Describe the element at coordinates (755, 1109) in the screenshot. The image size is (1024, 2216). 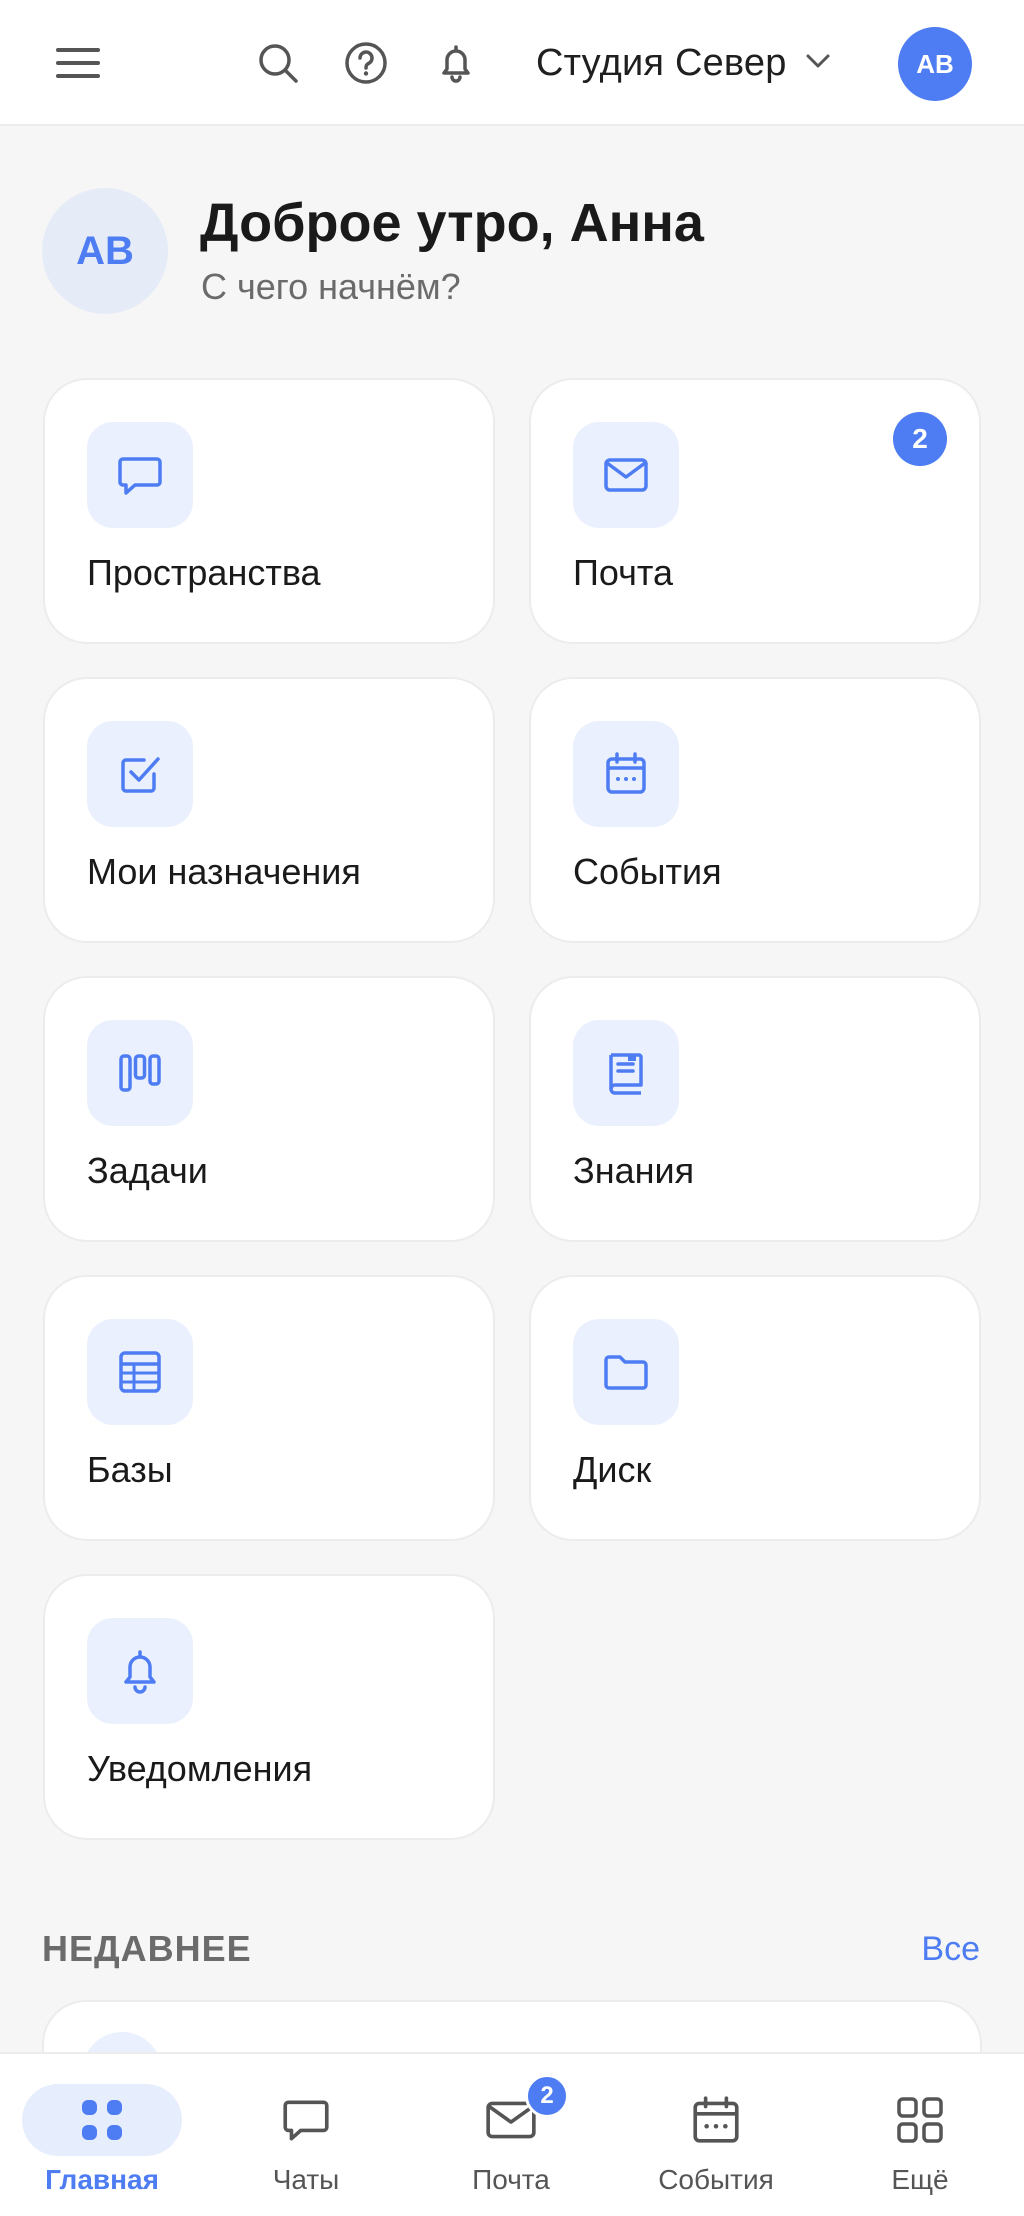
I see `tile-knowledge: Знания` at that location.